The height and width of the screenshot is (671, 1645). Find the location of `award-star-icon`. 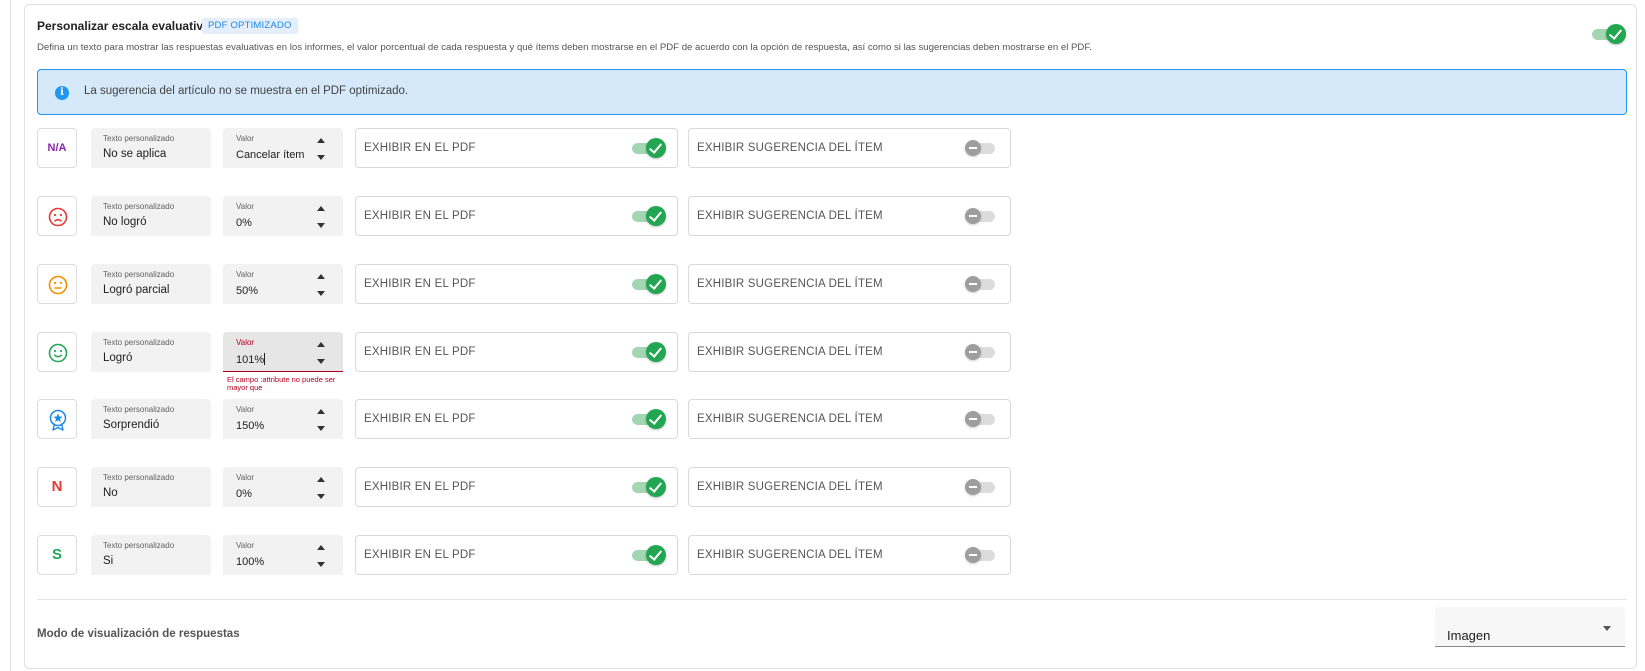

award-star-icon is located at coordinates (58, 420).